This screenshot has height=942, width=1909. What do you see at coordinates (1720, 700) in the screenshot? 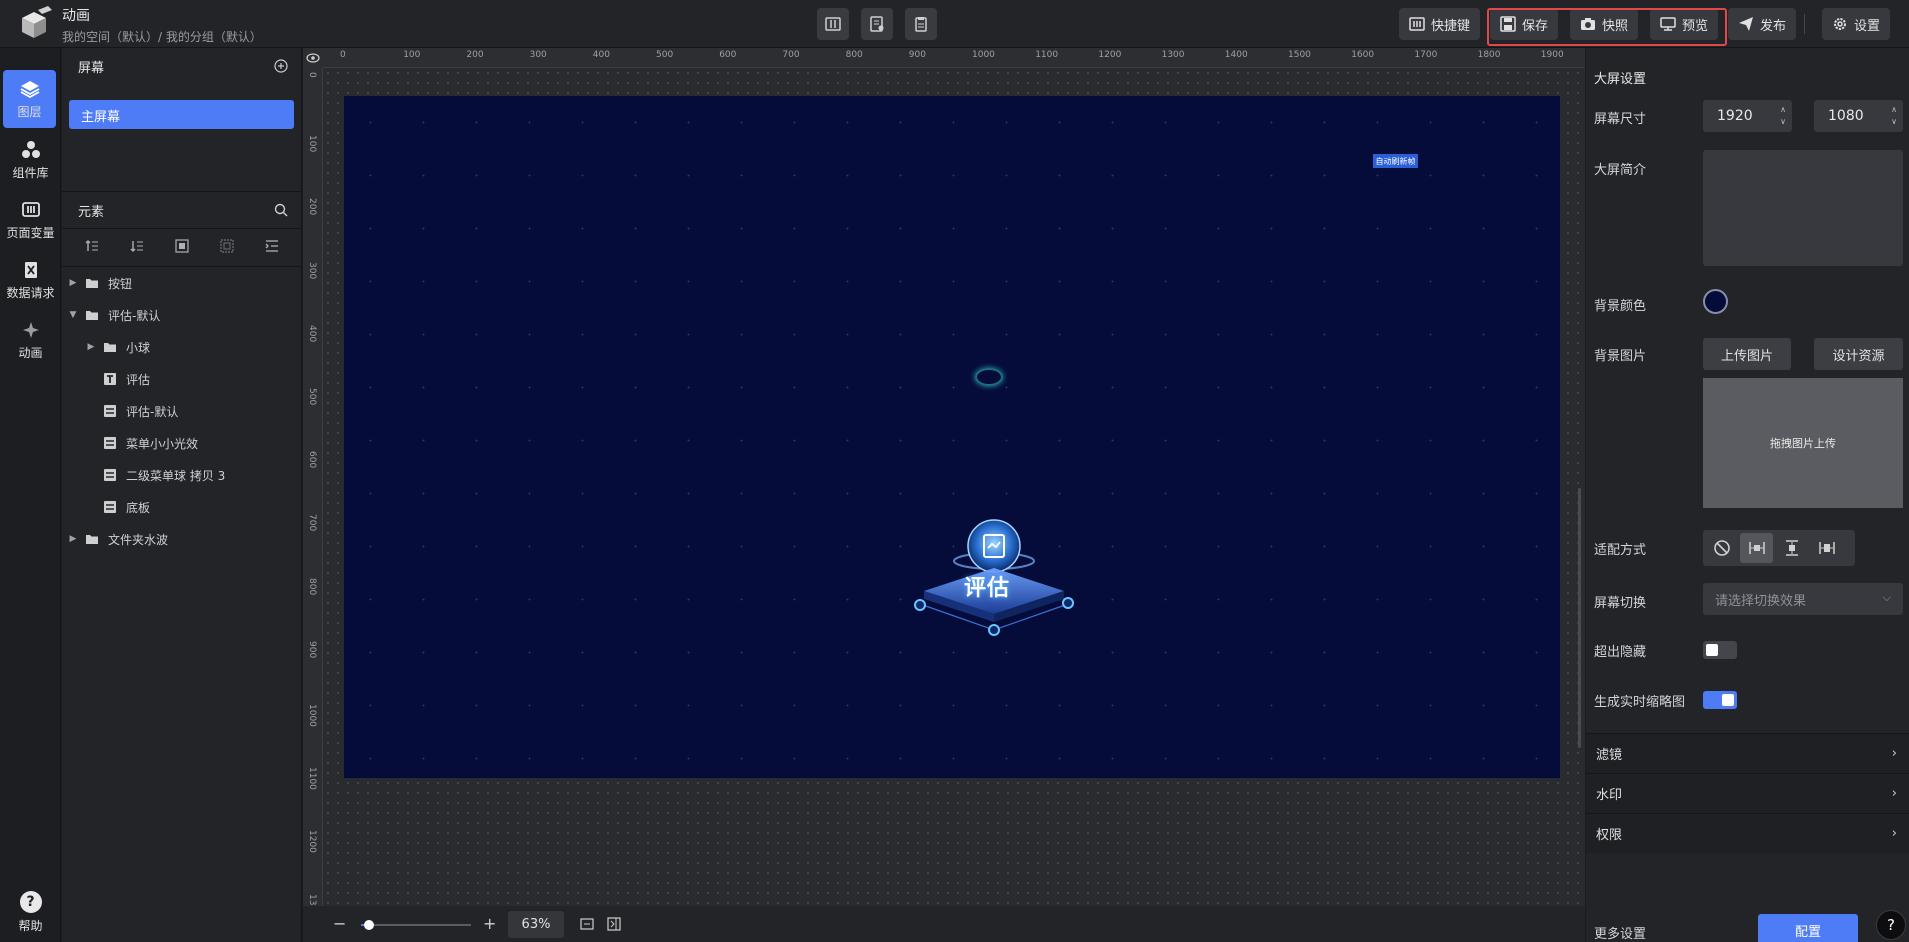
I see `thumbnail-toggle` at bounding box center [1720, 700].